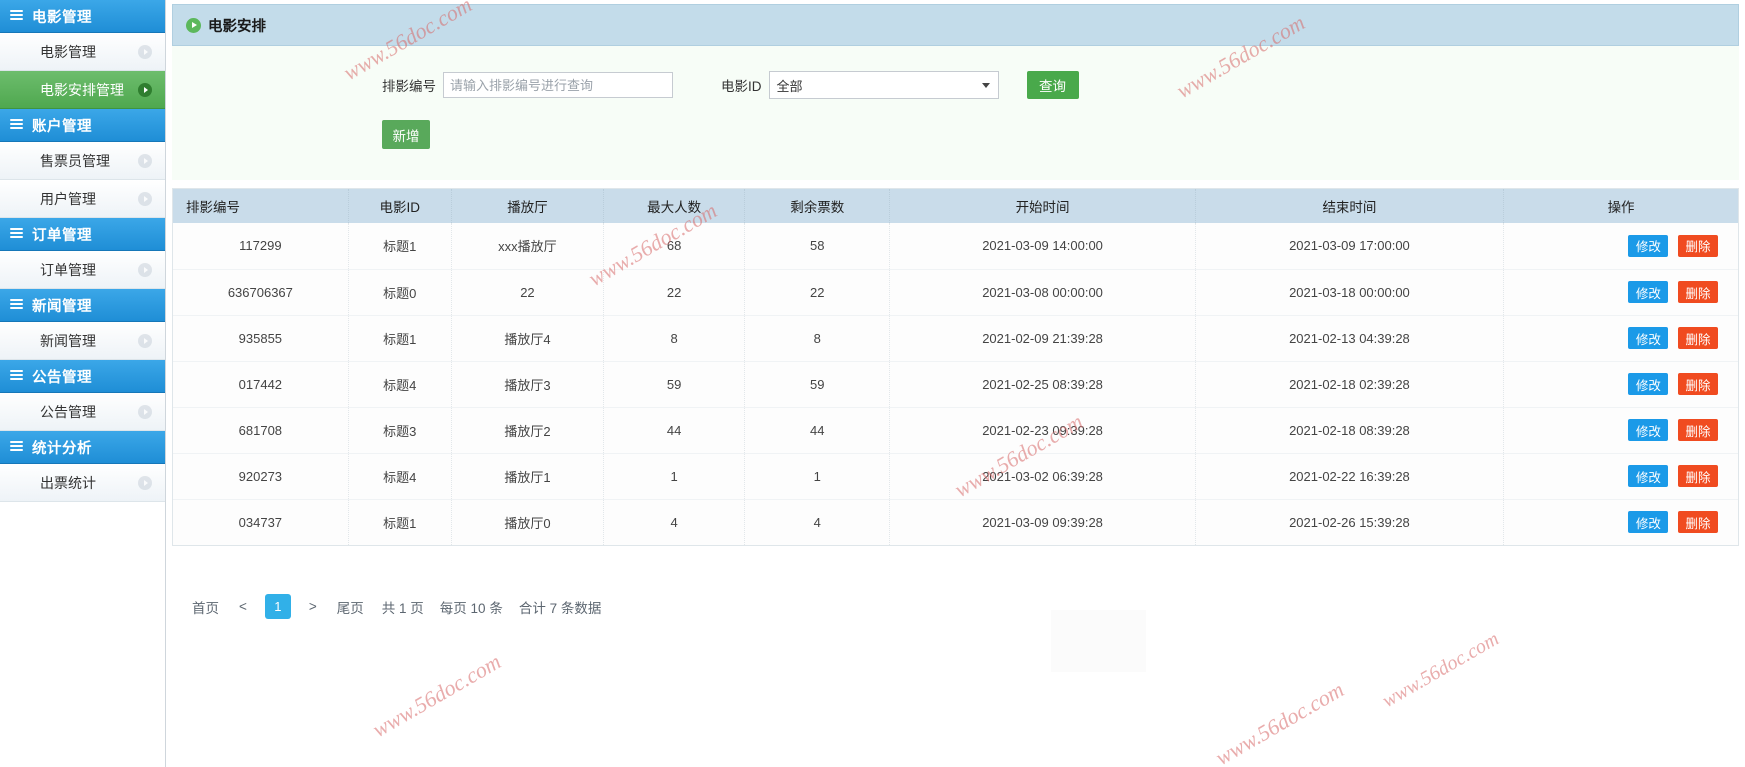 This screenshot has width=1745, height=767. What do you see at coordinates (1042, 476) in the screenshot?
I see `cell-start-time: 2021-03-02 06:39:28` at bounding box center [1042, 476].